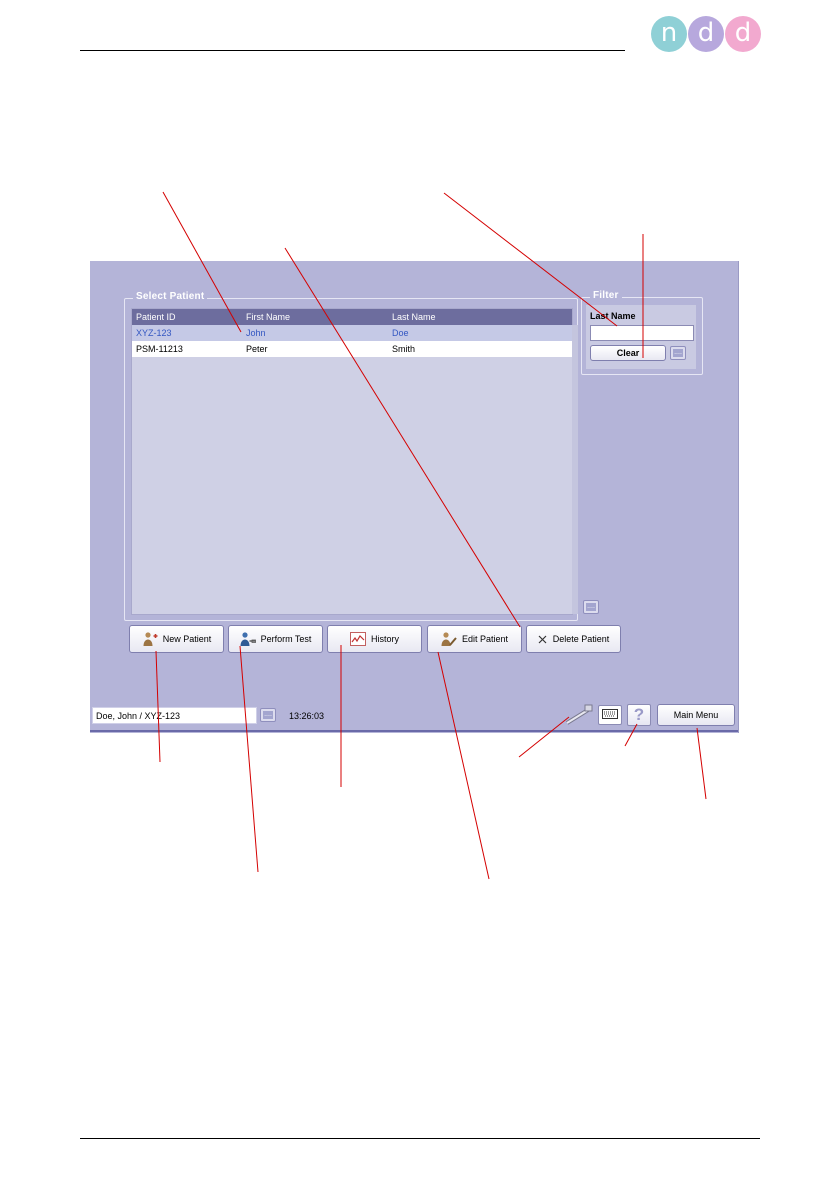  I want to click on delete-patient-button: Delete Patient, so click(573, 639).